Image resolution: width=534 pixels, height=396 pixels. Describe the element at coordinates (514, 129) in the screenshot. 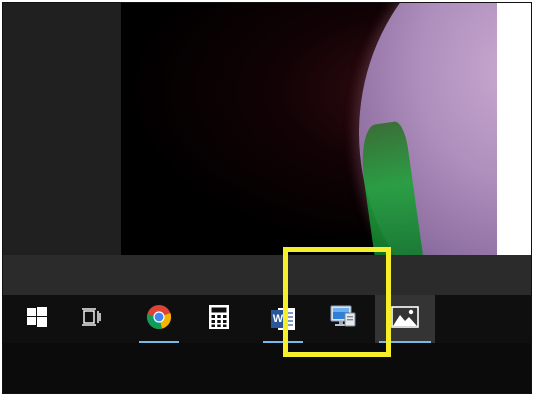

I see `photo-white-edge` at that location.